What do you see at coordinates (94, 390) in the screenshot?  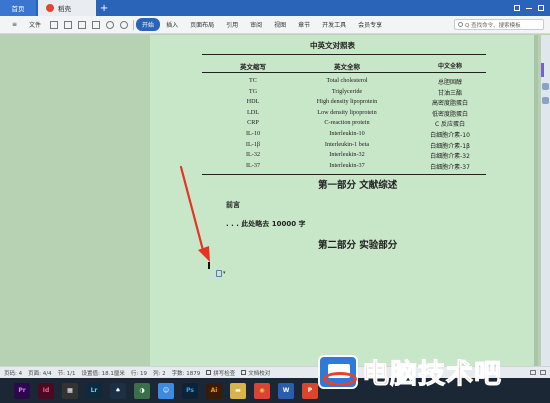 I see `taskbar-lightroom-icon: Lr` at bounding box center [94, 390].